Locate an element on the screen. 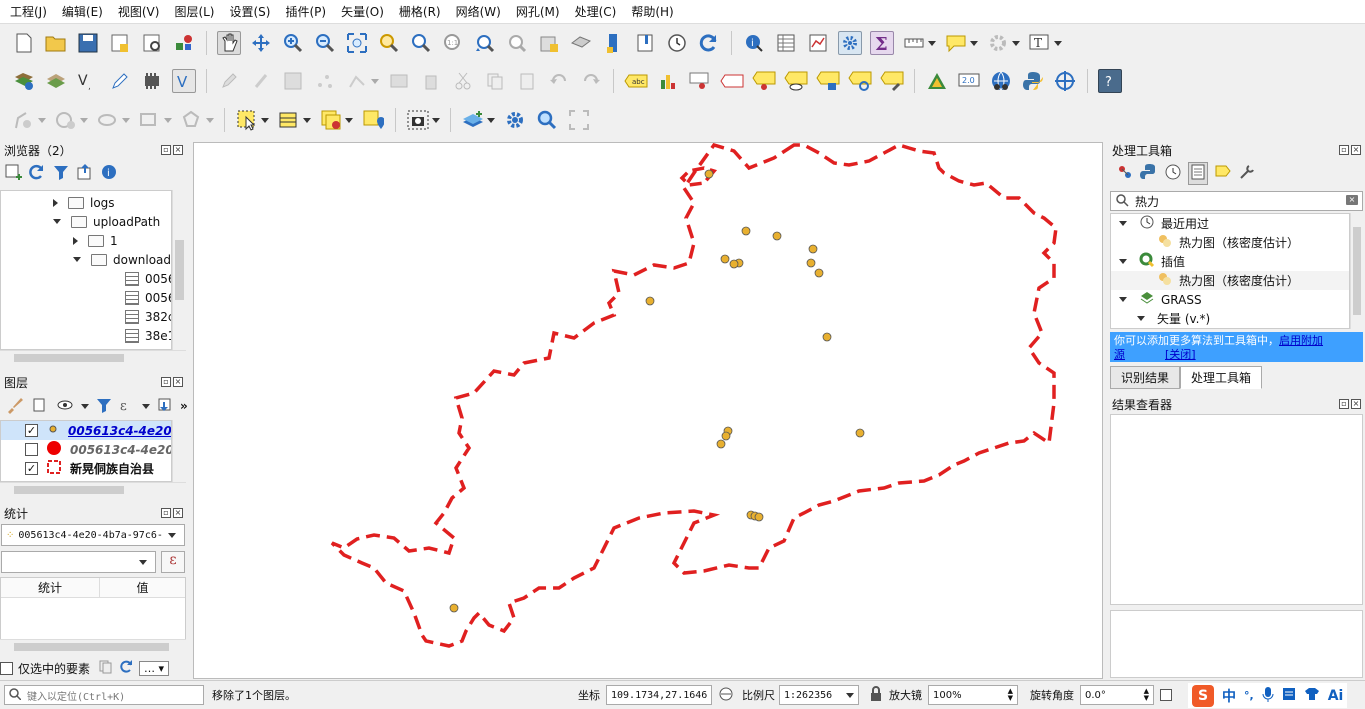 This screenshot has height=709, width=1365. toolbox-vscroll is located at coordinates (1356, 271).